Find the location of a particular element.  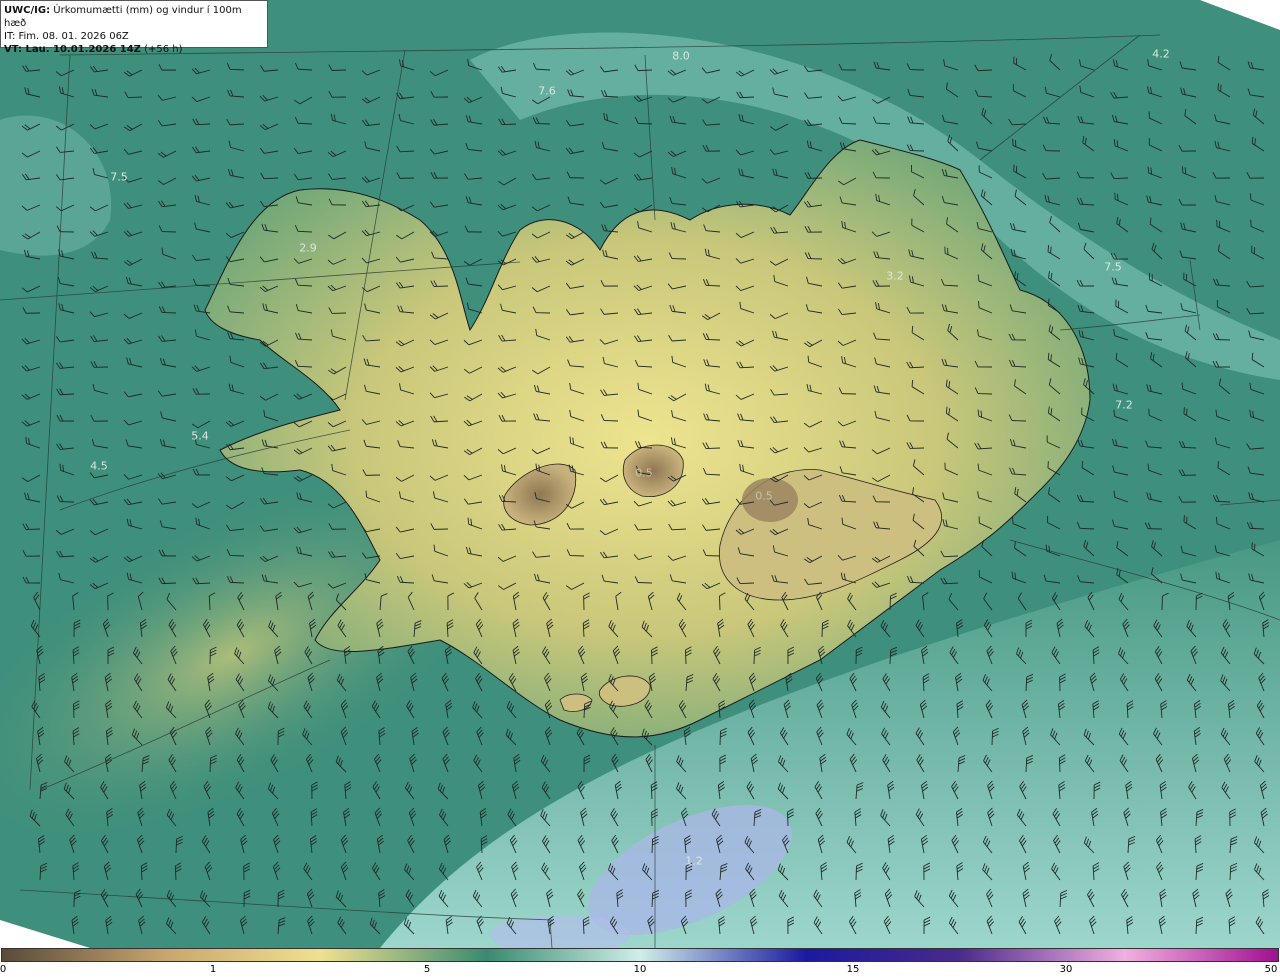

value-label: 2.9 is located at coordinates (308, 248).